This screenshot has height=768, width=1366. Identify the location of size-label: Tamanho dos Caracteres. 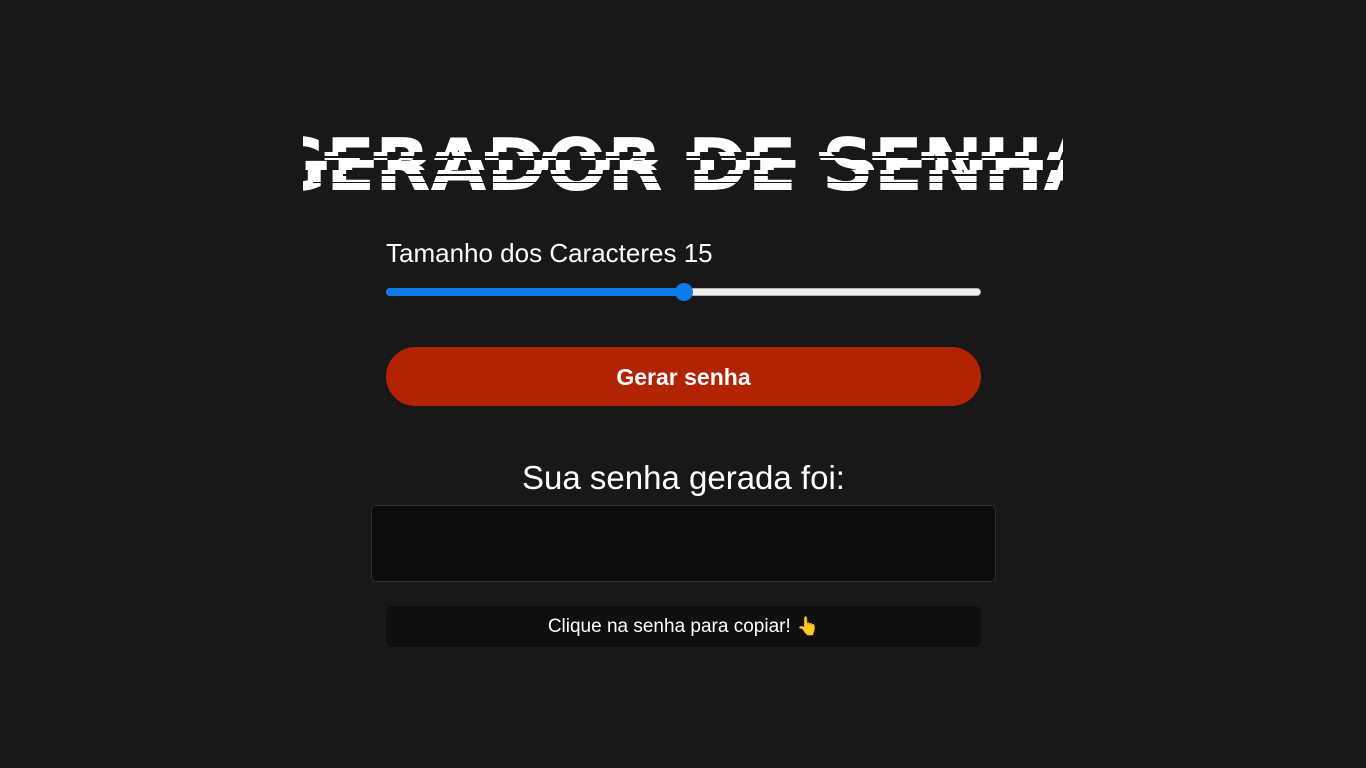
(531, 253).